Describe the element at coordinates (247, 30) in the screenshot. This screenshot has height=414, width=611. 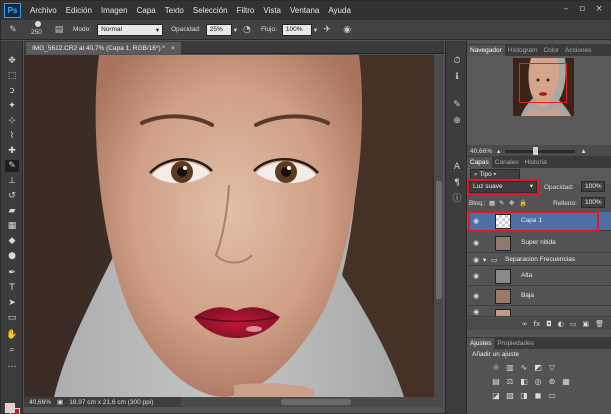
I see `pressure-opacity-icon: ◔` at that location.